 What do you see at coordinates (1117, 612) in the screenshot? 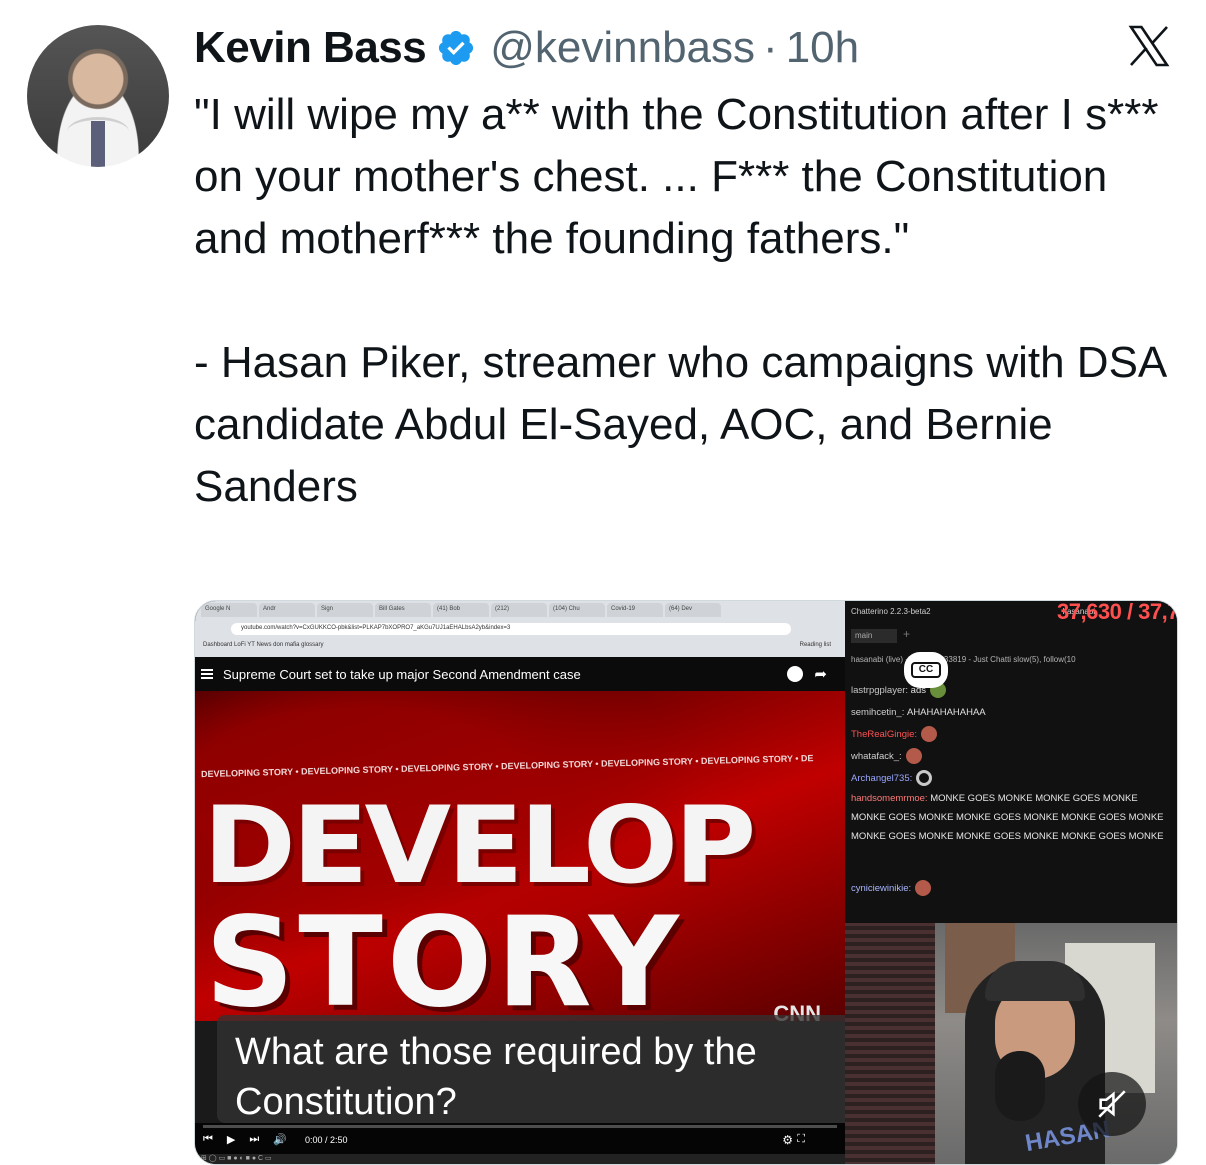
I see `viewer-count: 37,630 / 37,7` at bounding box center [1117, 612].